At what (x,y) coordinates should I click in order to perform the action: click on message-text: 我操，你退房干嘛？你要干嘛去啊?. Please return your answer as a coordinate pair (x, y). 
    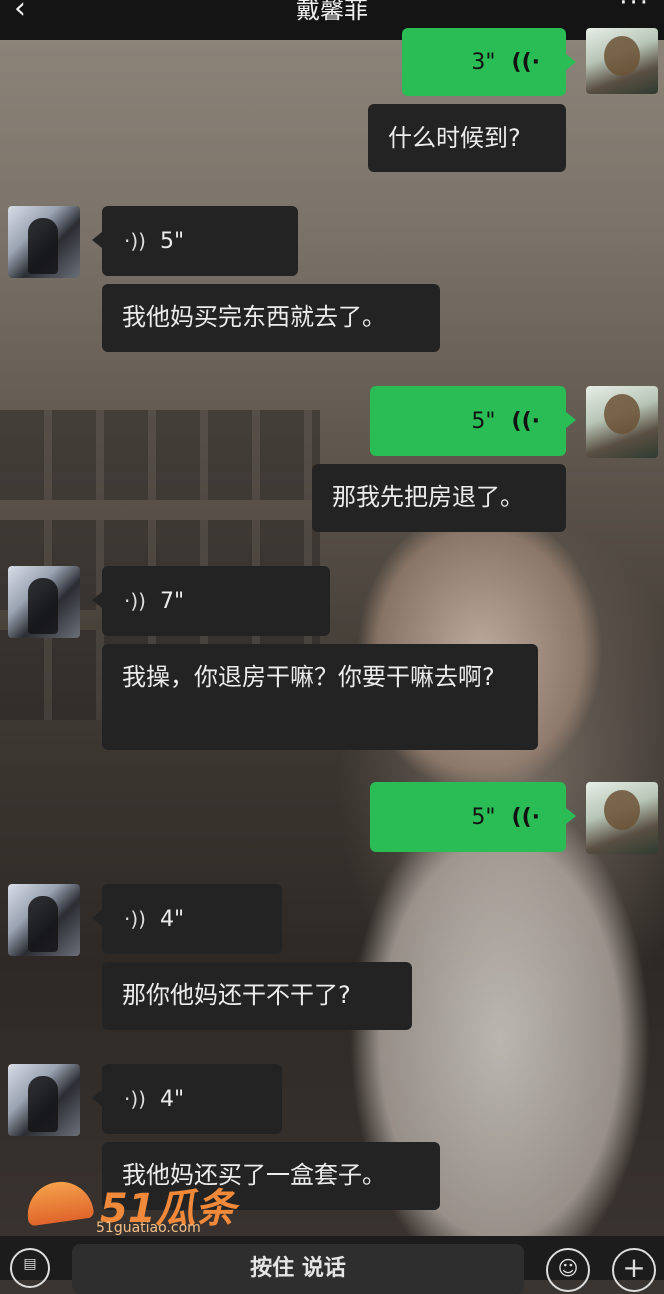
    Looking at the image, I should click on (308, 677).